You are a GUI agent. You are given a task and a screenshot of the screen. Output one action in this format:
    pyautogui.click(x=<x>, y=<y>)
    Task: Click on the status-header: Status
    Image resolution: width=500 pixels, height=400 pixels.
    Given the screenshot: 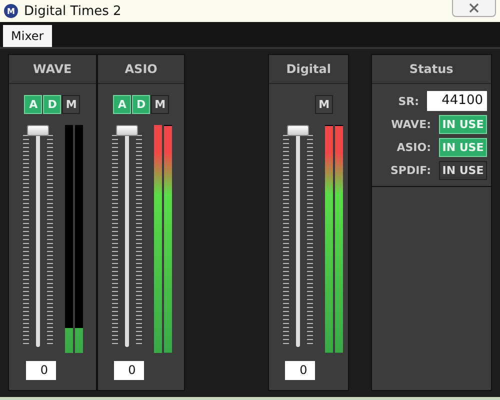 What is the action you would take?
    pyautogui.click(x=431, y=69)
    